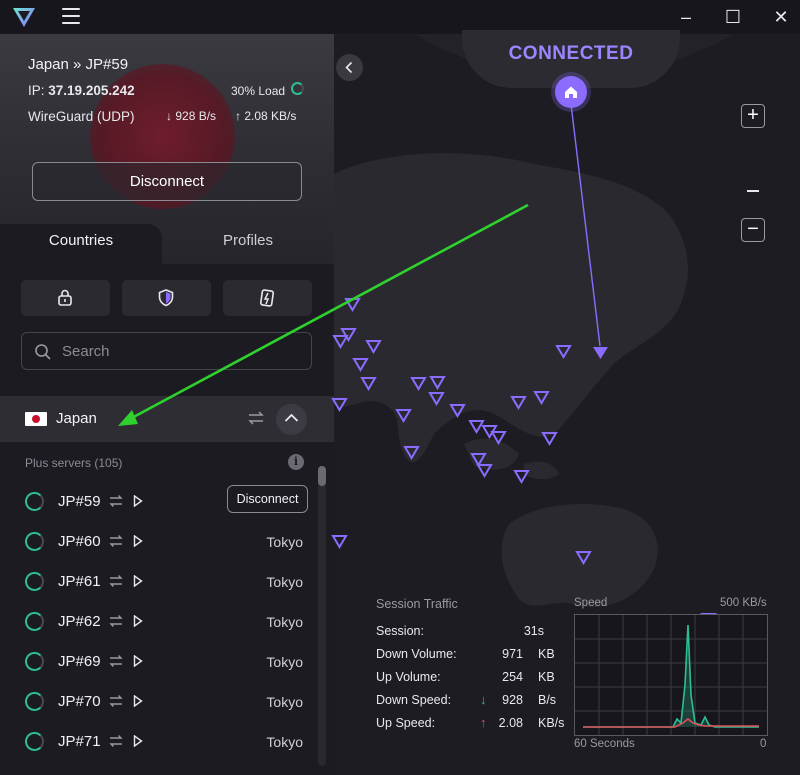 Image resolution: width=800 pixels, height=775 pixels. I want to click on netshield-filter-button, so click(166, 298).